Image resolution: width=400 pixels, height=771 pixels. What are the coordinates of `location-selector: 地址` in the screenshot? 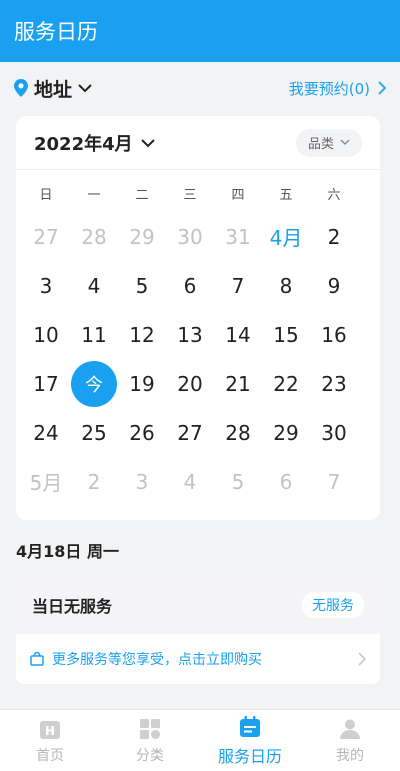 It's located at (53, 88).